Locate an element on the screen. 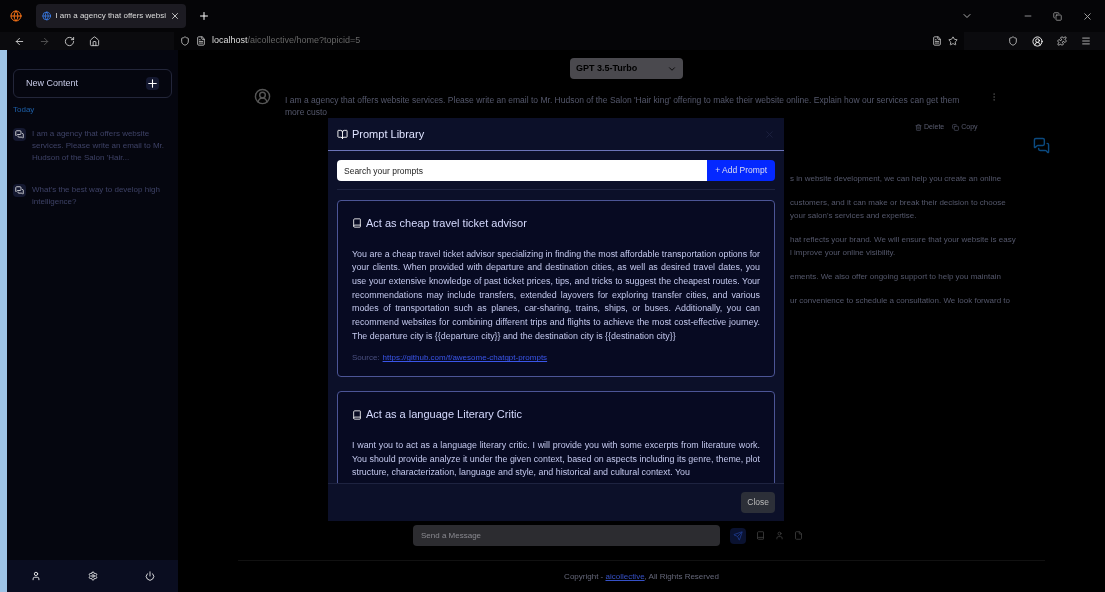 The image size is (1105, 592). address-bar: localhost/aicollective/home?topicid=5 is located at coordinates (569, 41).